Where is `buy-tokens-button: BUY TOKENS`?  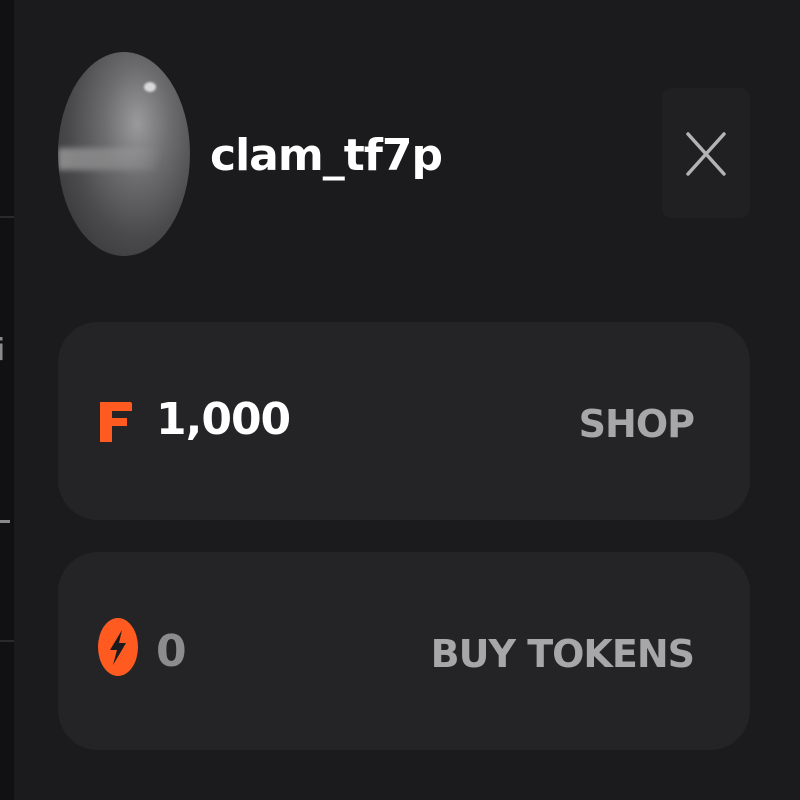 buy-tokens-button: BUY TOKENS is located at coordinates (563, 654).